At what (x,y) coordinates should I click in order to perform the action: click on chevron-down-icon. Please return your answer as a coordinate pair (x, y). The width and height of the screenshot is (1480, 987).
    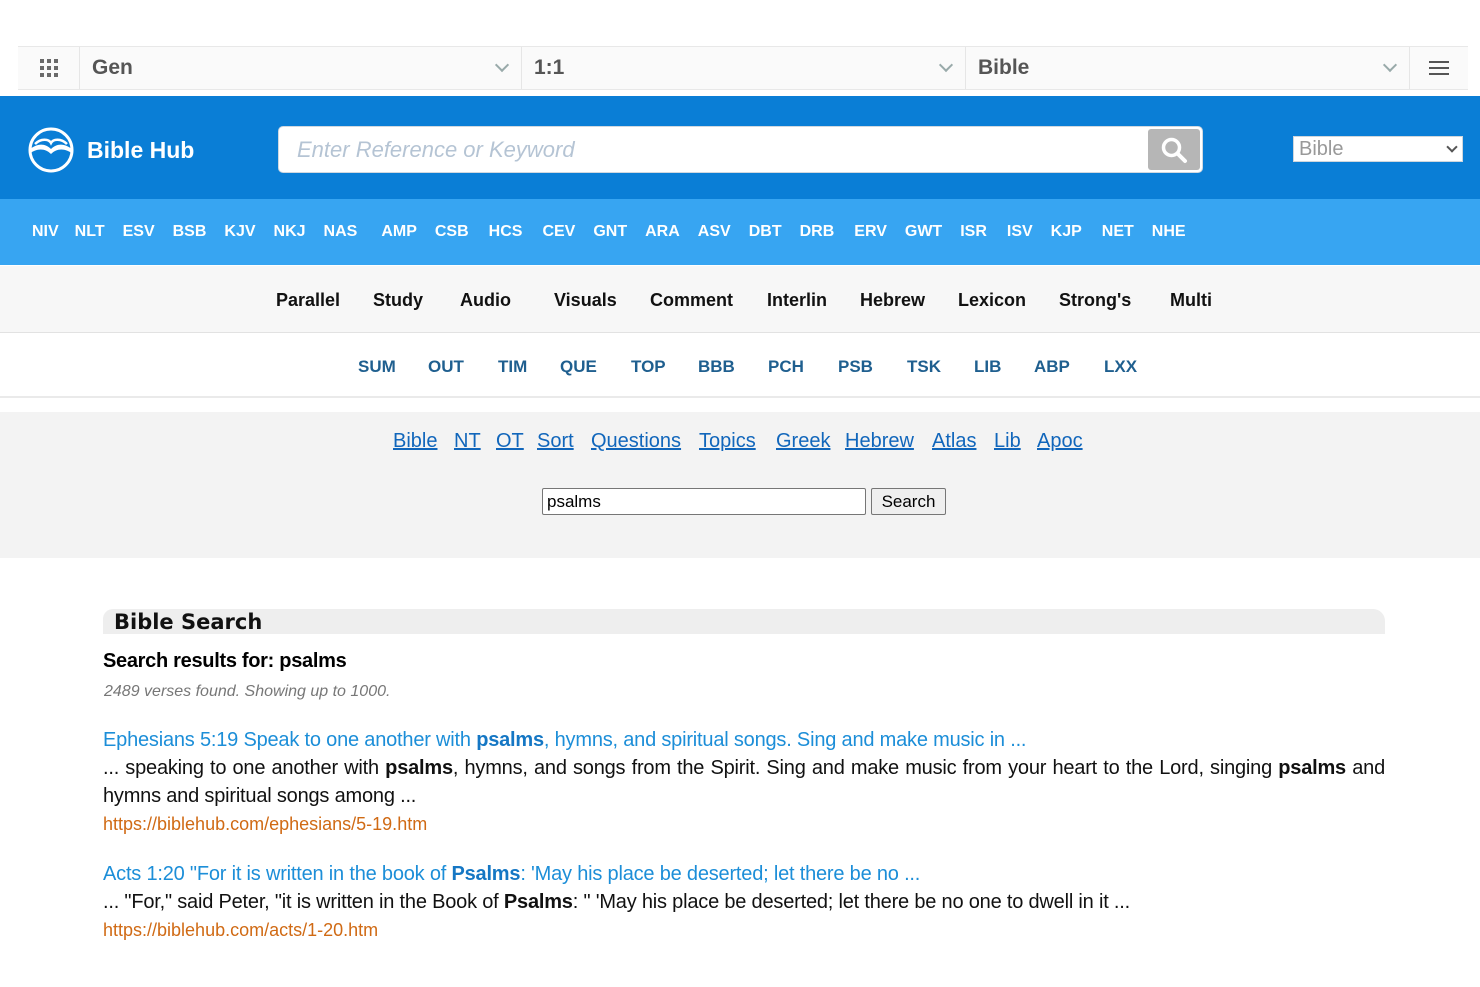
    Looking at the image, I should click on (1452, 147).